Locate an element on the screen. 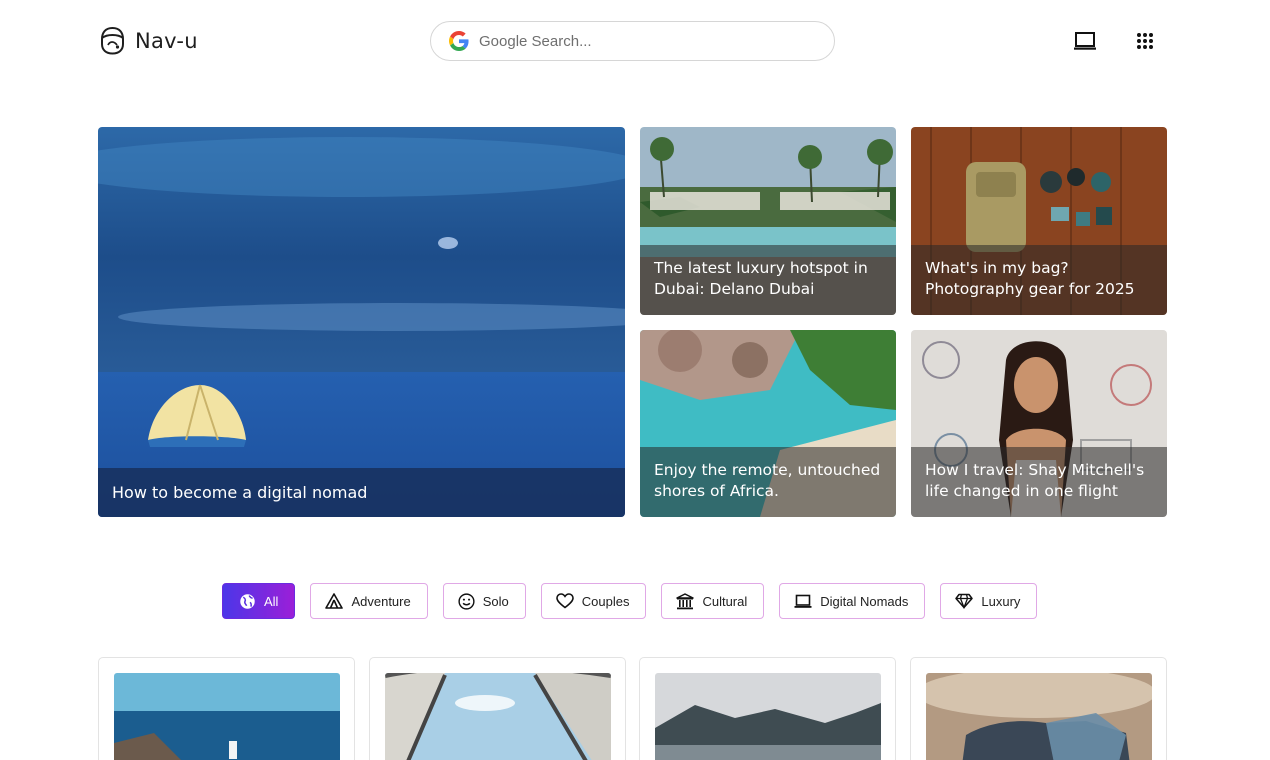 The height and width of the screenshot is (760, 1270). tent-icon is located at coordinates (334, 601).